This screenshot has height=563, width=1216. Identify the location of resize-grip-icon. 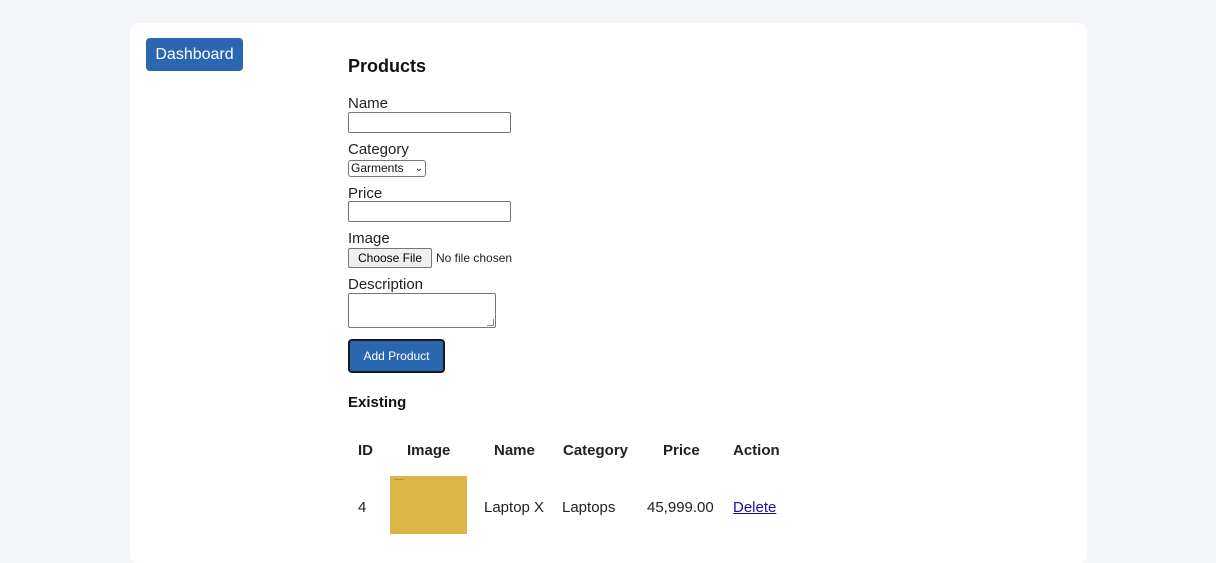
(490, 322).